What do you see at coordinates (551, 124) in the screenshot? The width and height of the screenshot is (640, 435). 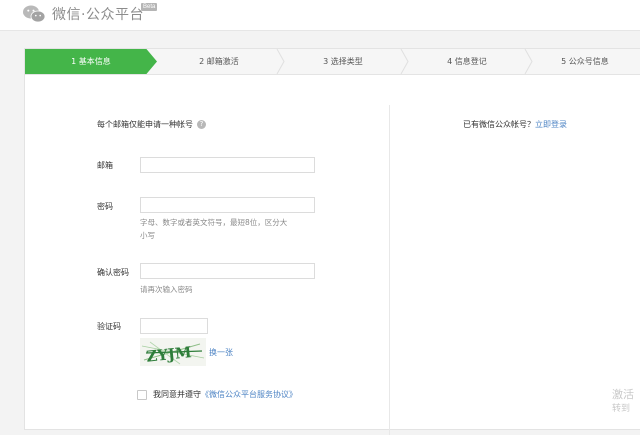 I see `login-link: 立即登录` at bounding box center [551, 124].